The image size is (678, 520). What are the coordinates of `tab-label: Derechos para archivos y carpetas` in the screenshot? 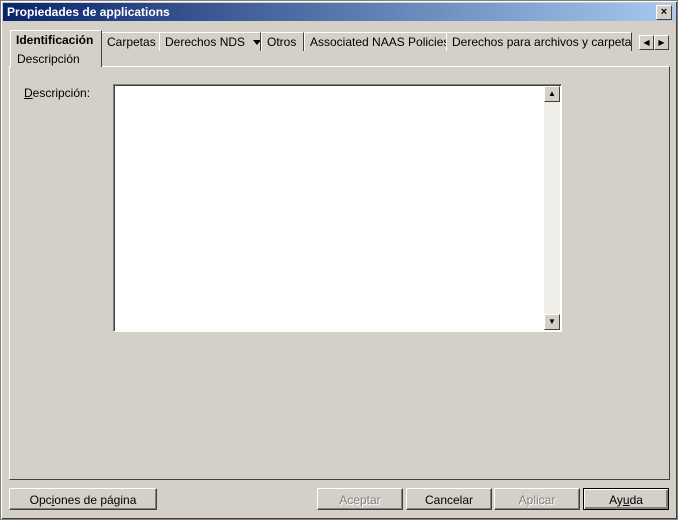 It's located at (542, 42).